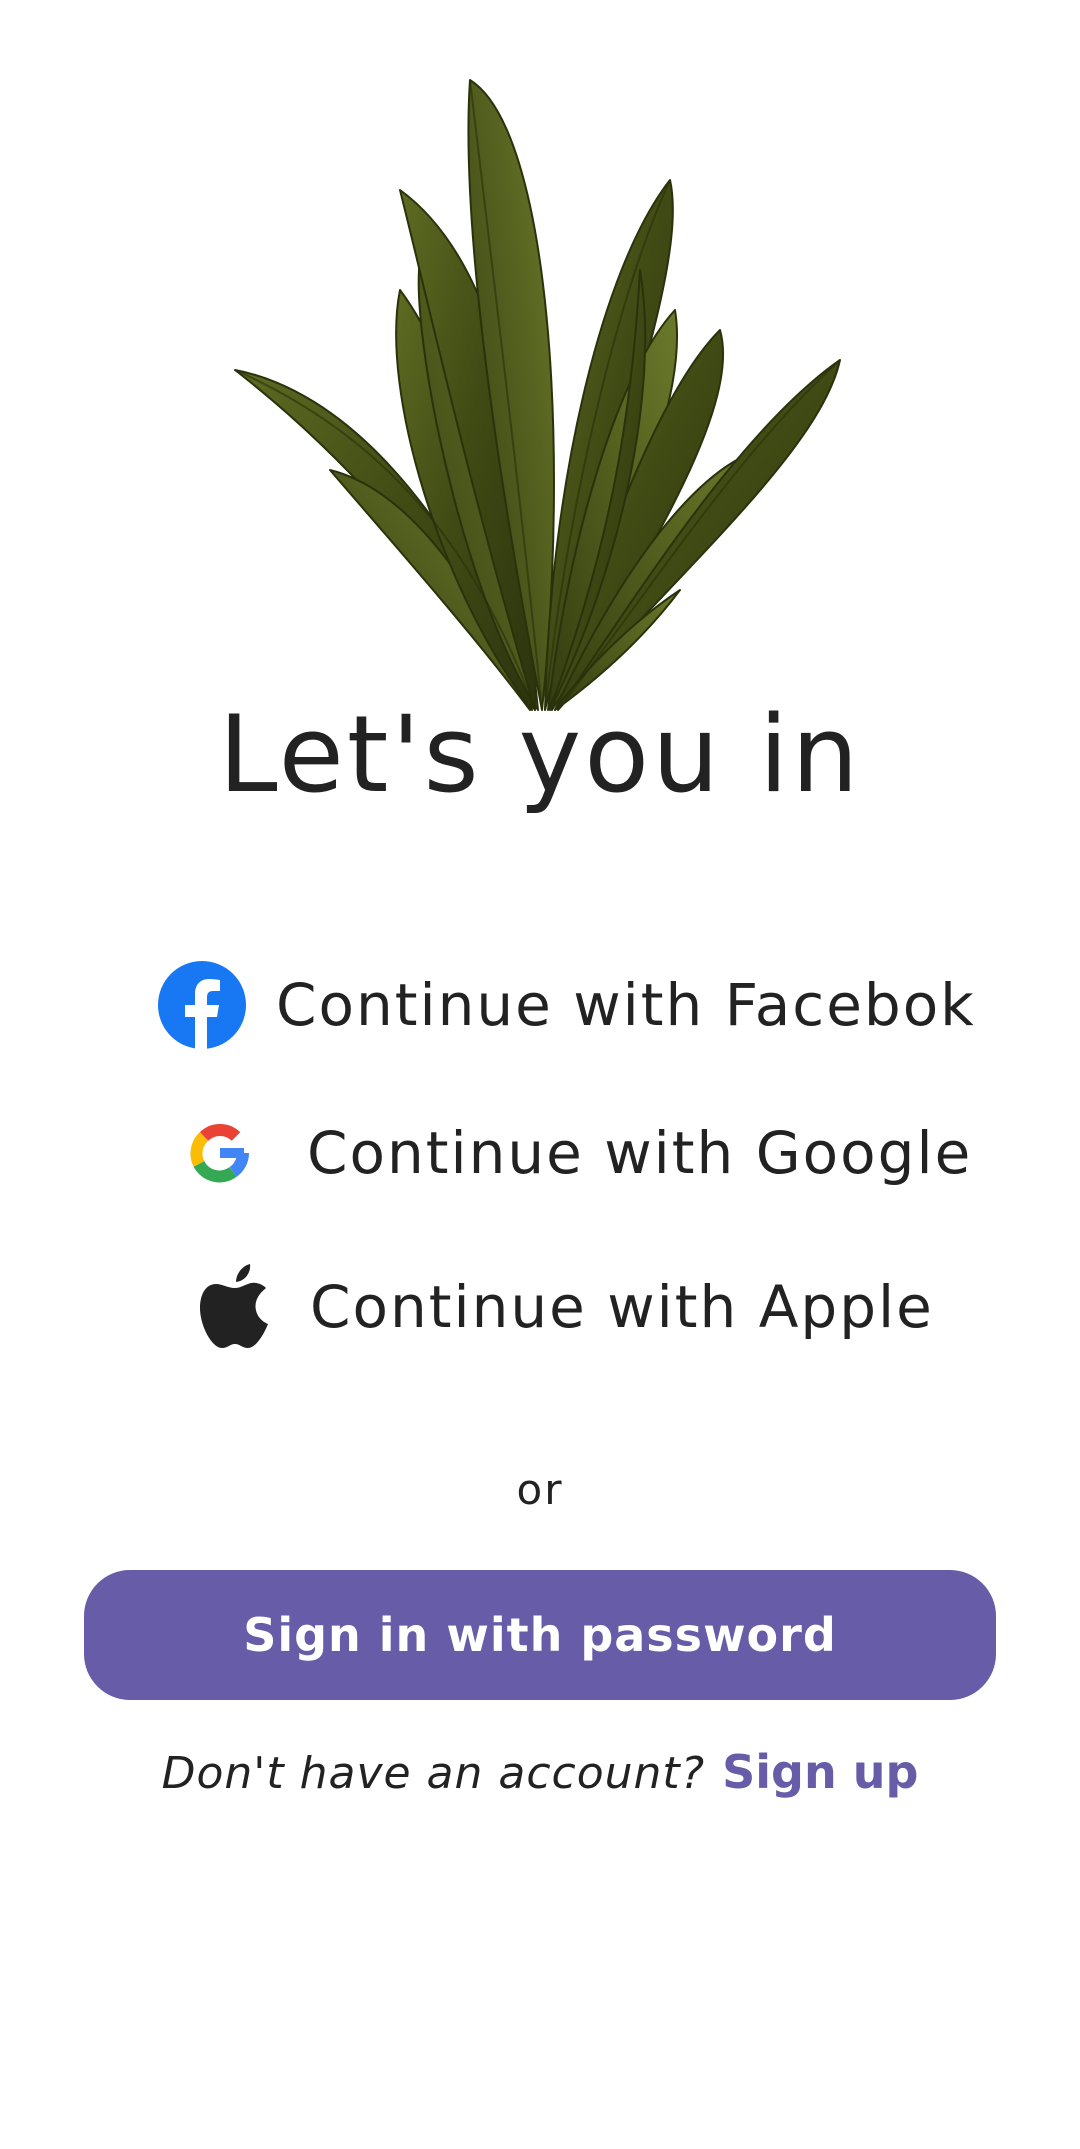 Image resolution: width=1080 pixels, height=2149 pixels. I want to click on or-divider: or, so click(540, 1489).